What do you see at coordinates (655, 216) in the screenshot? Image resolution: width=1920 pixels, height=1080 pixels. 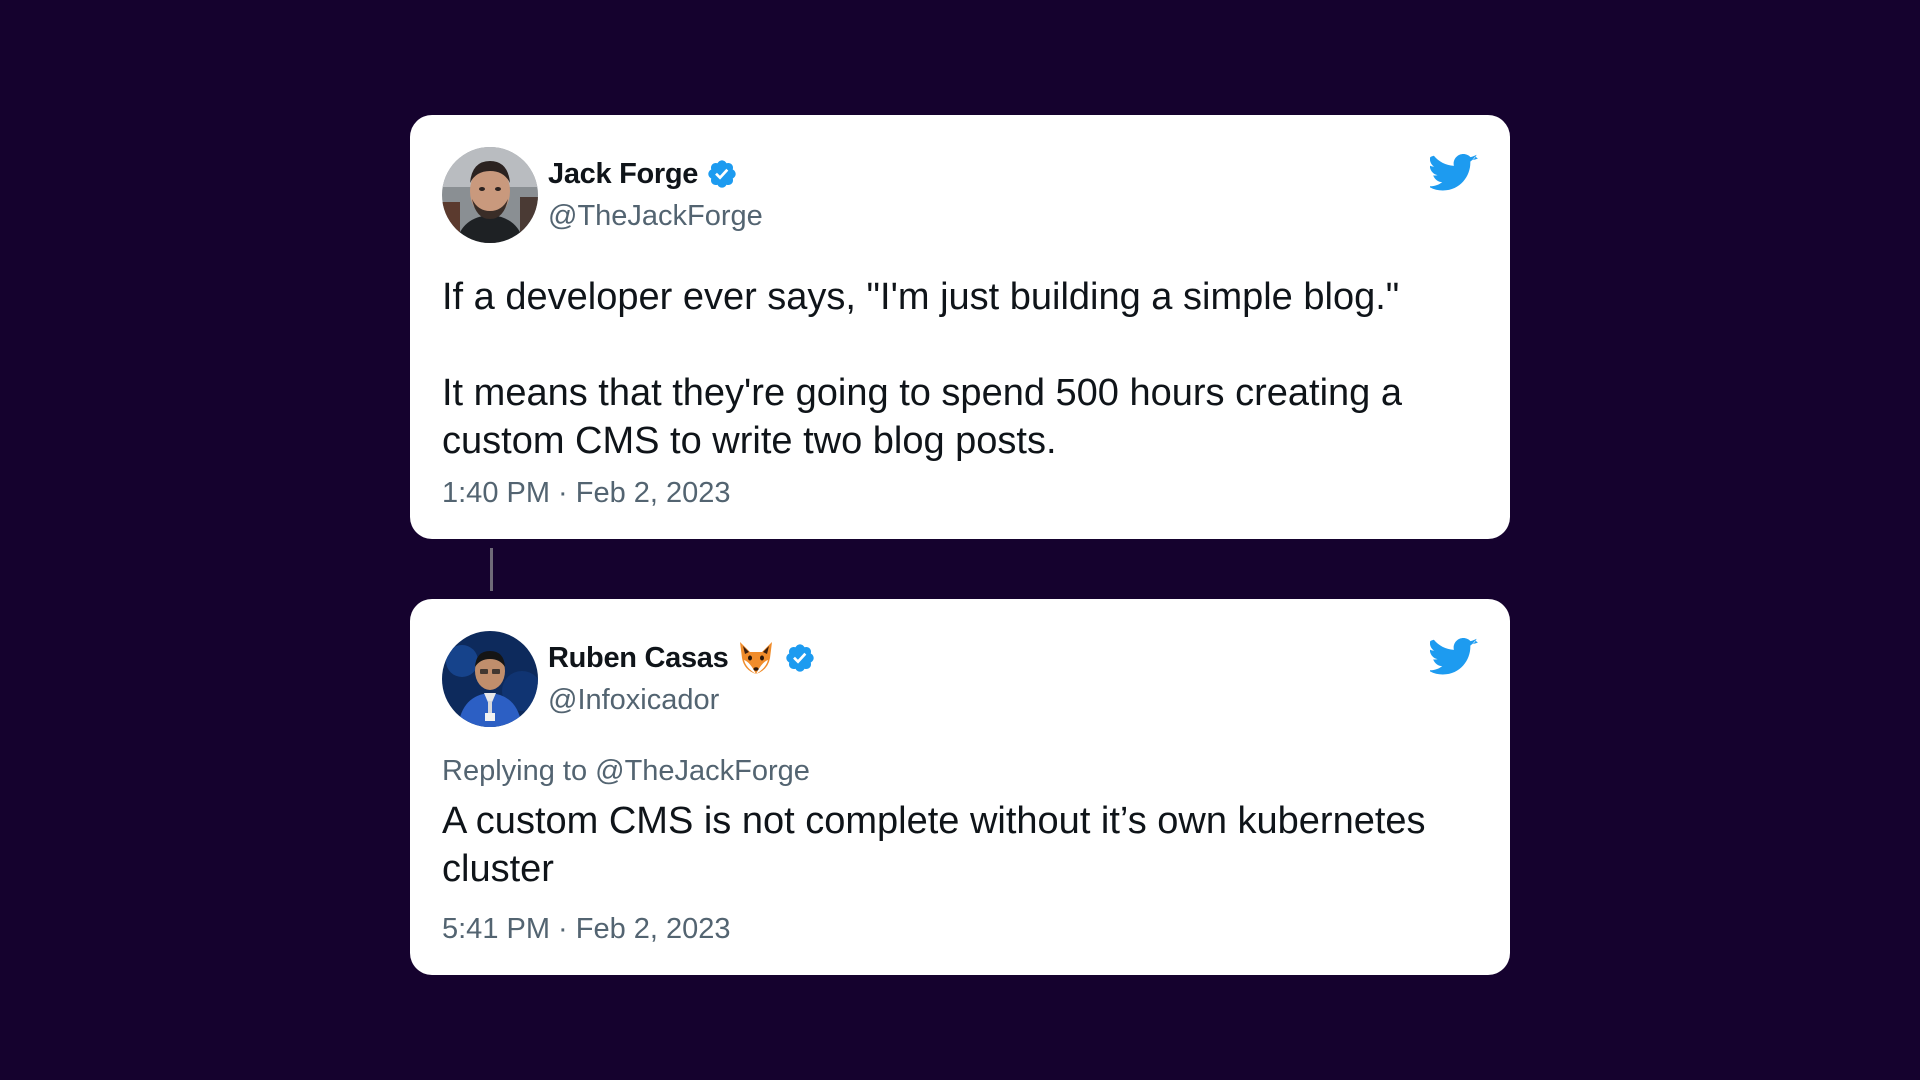 I see `author-handle: @TheJackForge` at bounding box center [655, 216].